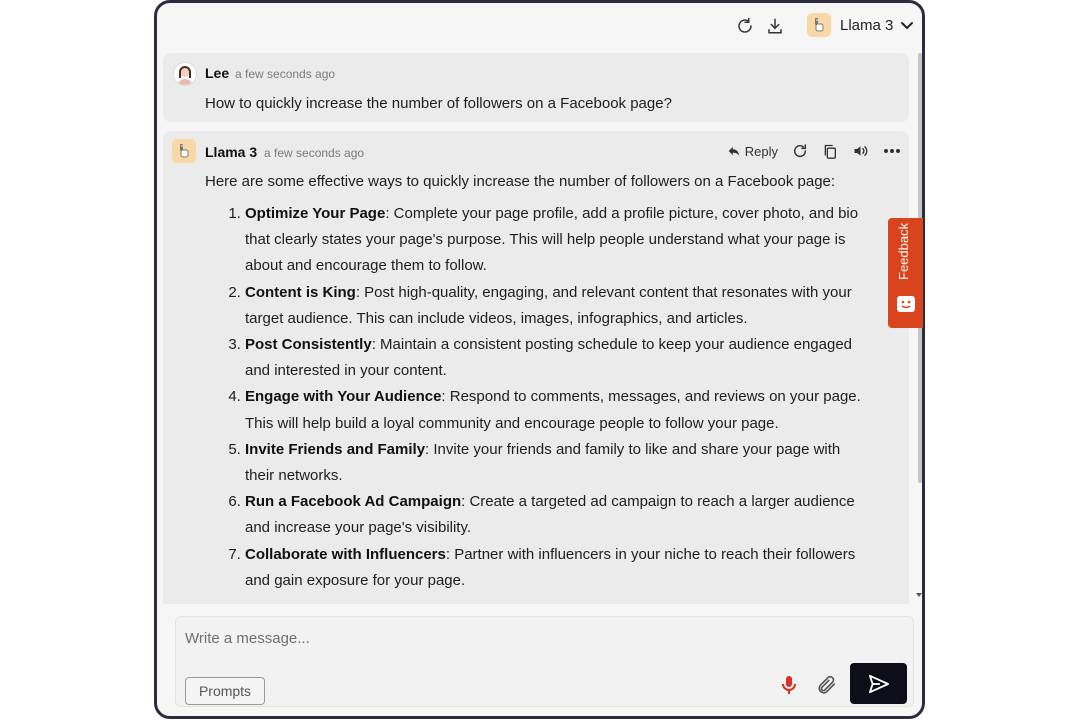  What do you see at coordinates (300, 292) in the screenshot?
I see `list-item-title: Content is King` at bounding box center [300, 292].